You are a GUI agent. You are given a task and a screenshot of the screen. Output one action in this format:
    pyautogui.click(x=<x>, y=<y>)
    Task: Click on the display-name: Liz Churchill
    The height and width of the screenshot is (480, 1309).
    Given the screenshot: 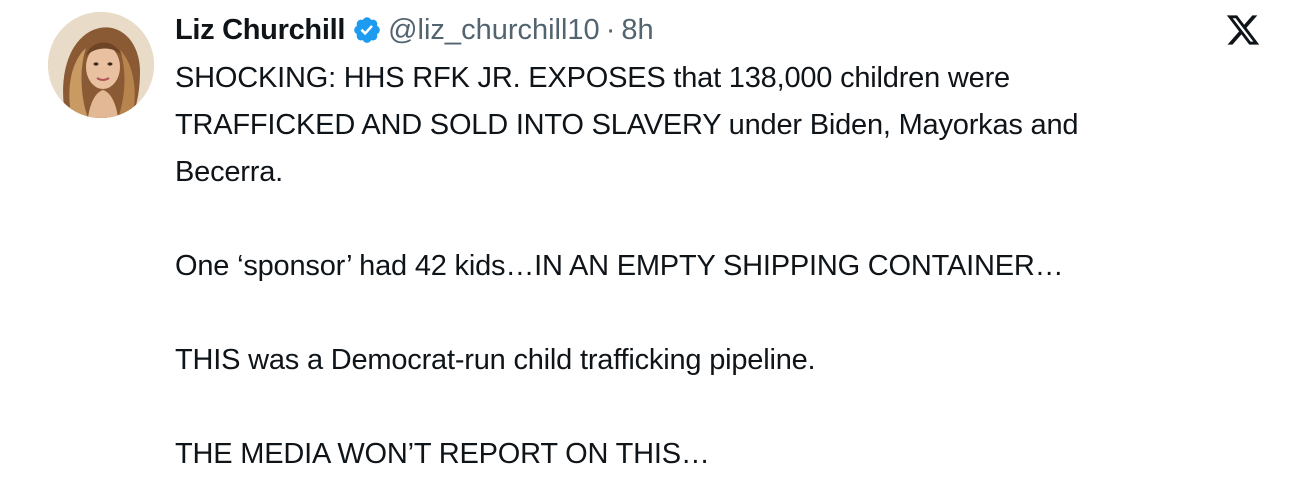 What is the action you would take?
    pyautogui.click(x=260, y=30)
    